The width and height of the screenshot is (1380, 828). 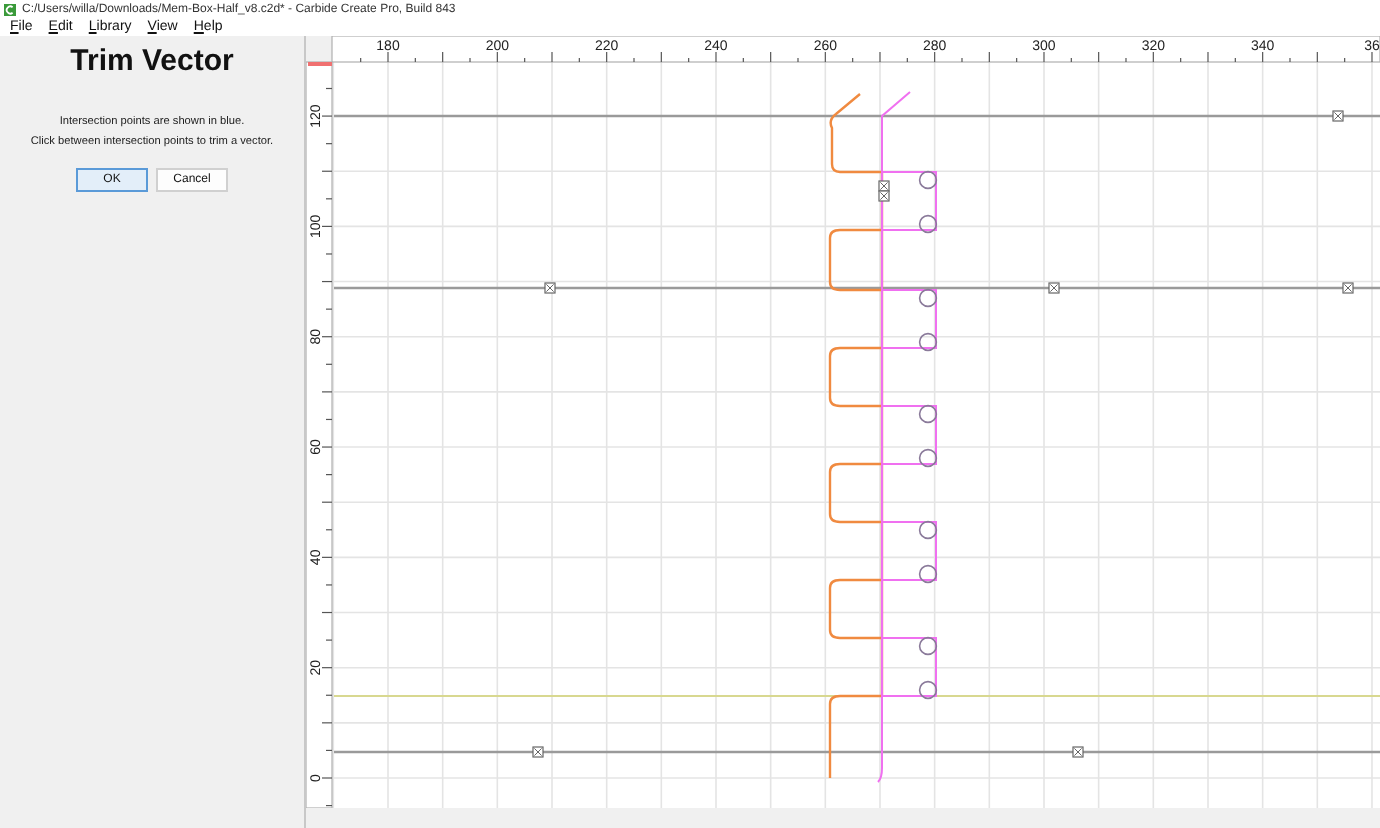 I want to click on panel-title: Trim Vector, so click(x=152, y=61).